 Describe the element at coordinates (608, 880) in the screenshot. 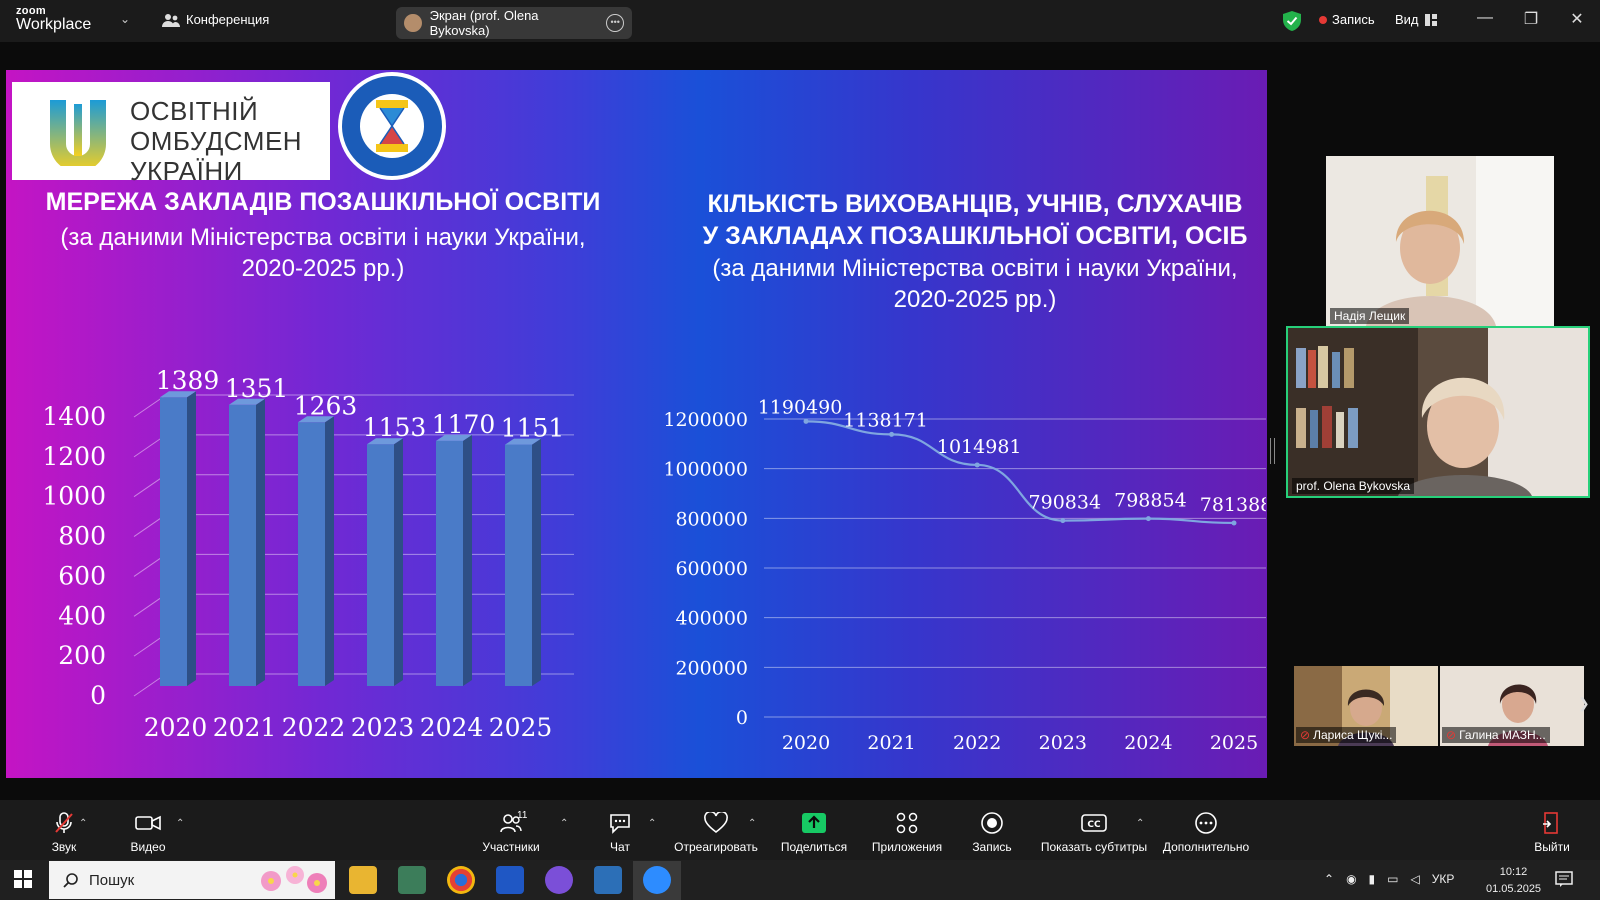

I see `photos-icon` at that location.